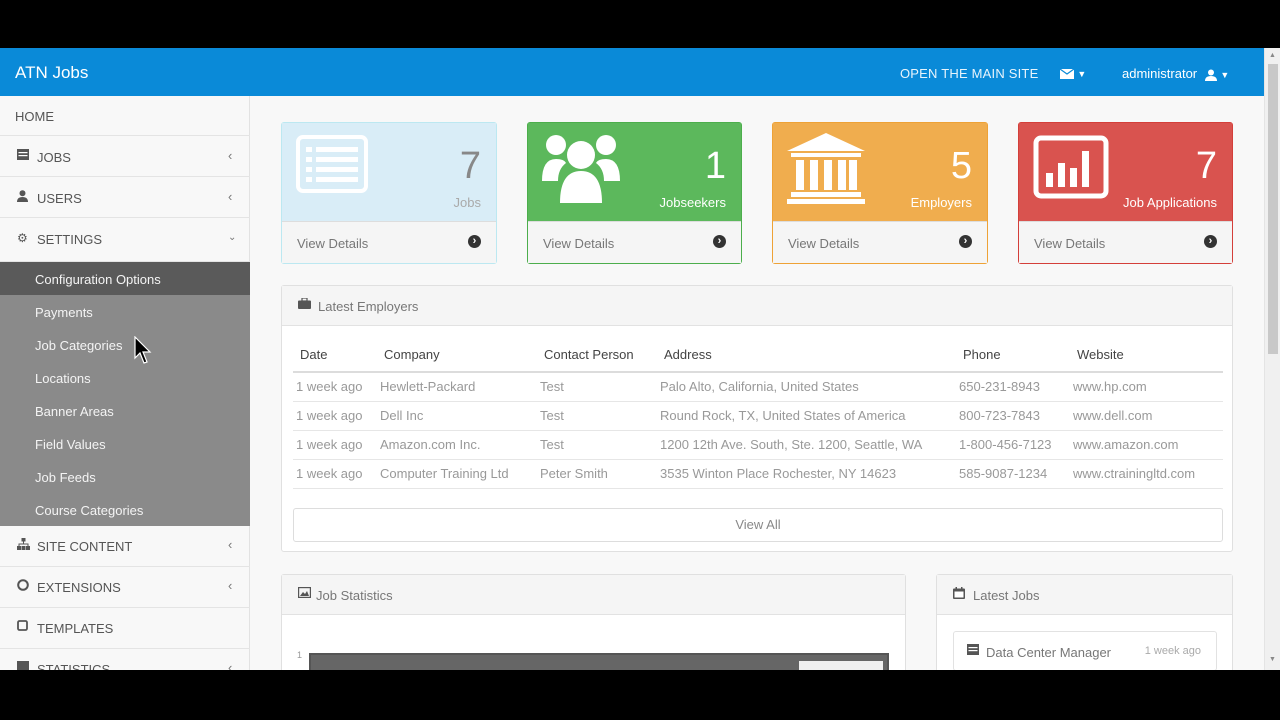  What do you see at coordinates (230, 544) in the screenshot?
I see `chevron-left-icon: ‹` at bounding box center [230, 544].